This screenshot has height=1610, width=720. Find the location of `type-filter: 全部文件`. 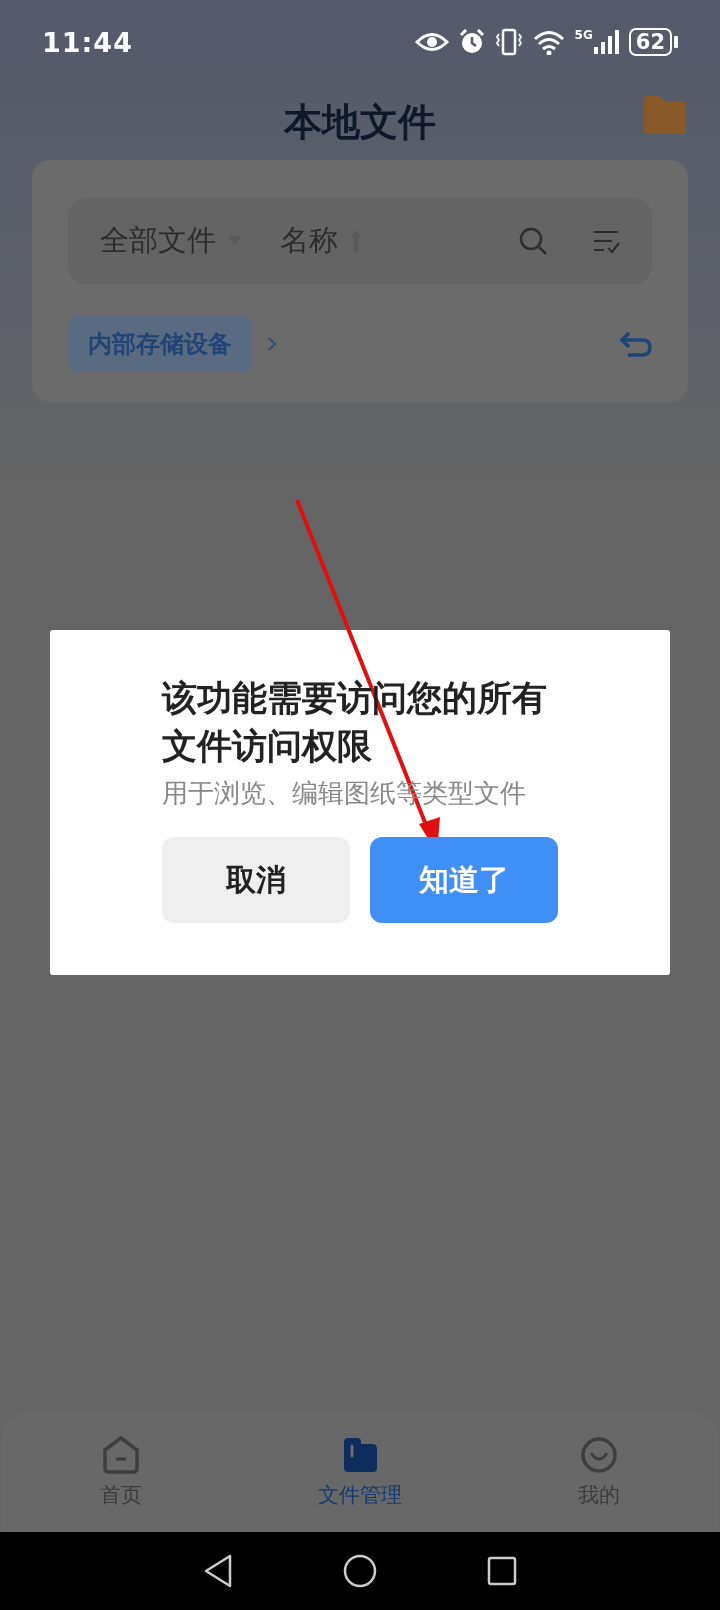

type-filter: 全部文件 is located at coordinates (158, 241).